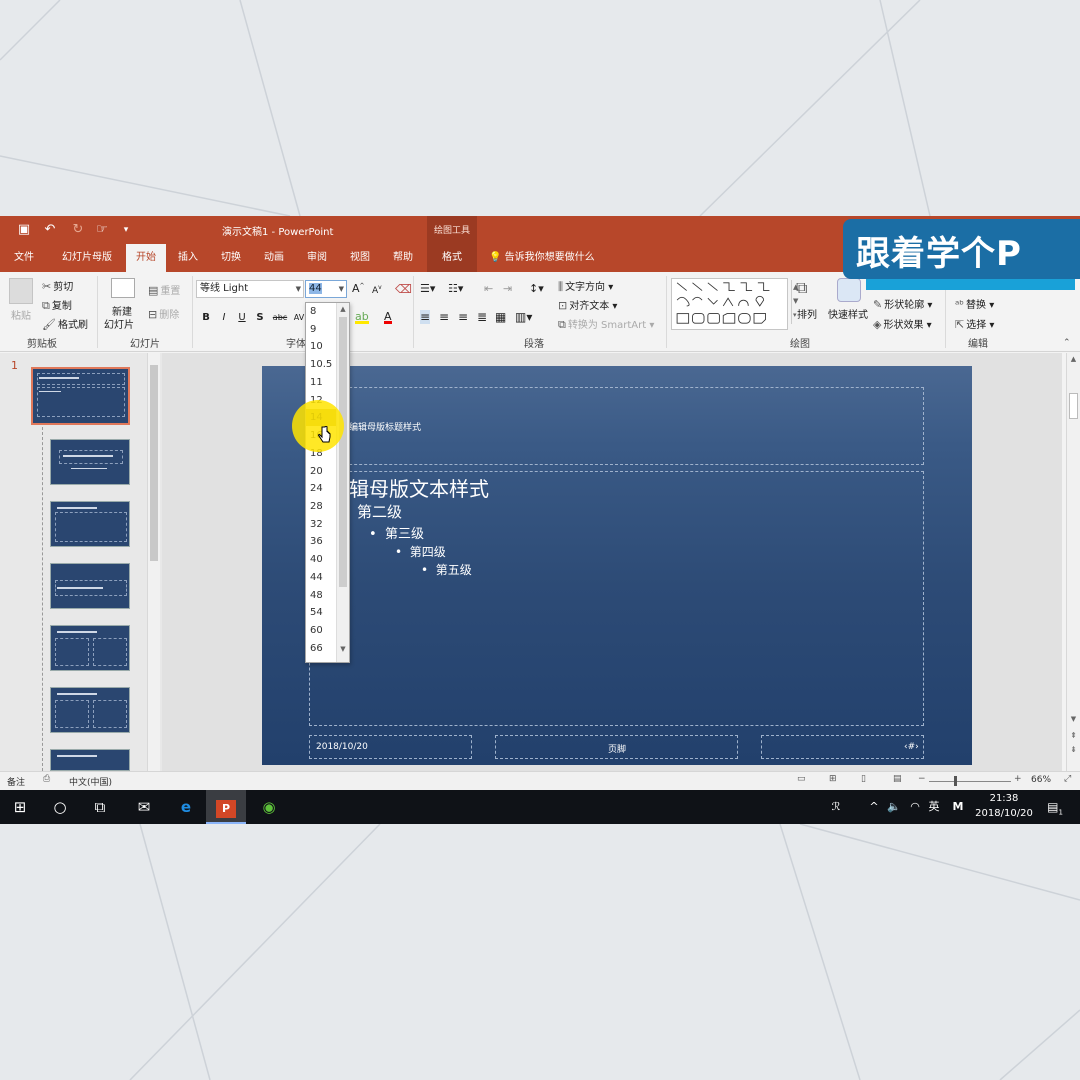 This screenshot has width=1080, height=1080. Describe the element at coordinates (807, 313) in the screenshot. I see `arrange-button: 排列` at that location.